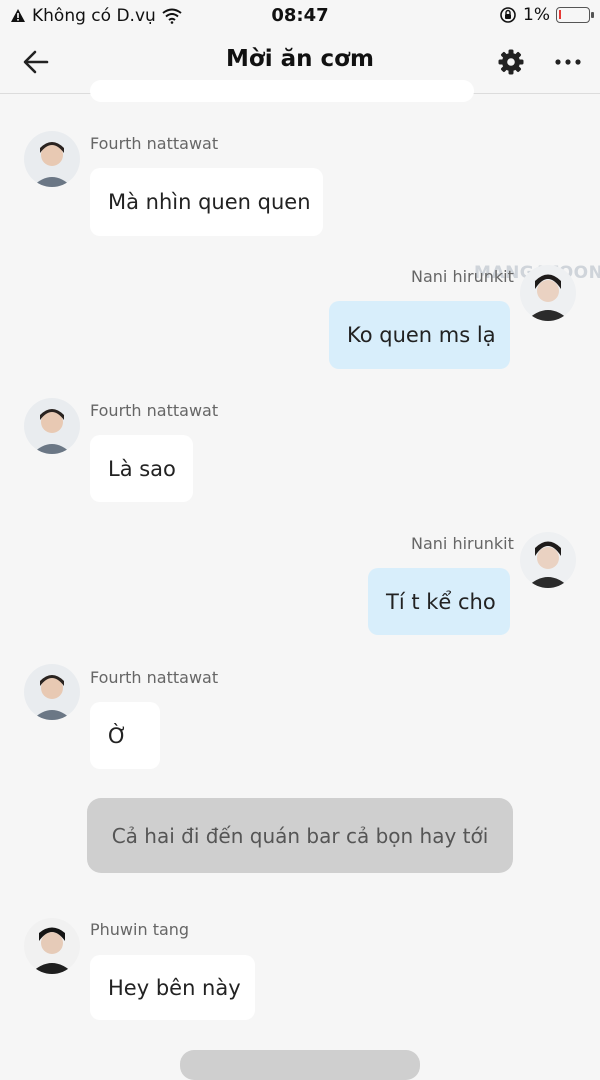  What do you see at coordinates (439, 601) in the screenshot?
I see `message-bubble: Tí t kể cho` at bounding box center [439, 601].